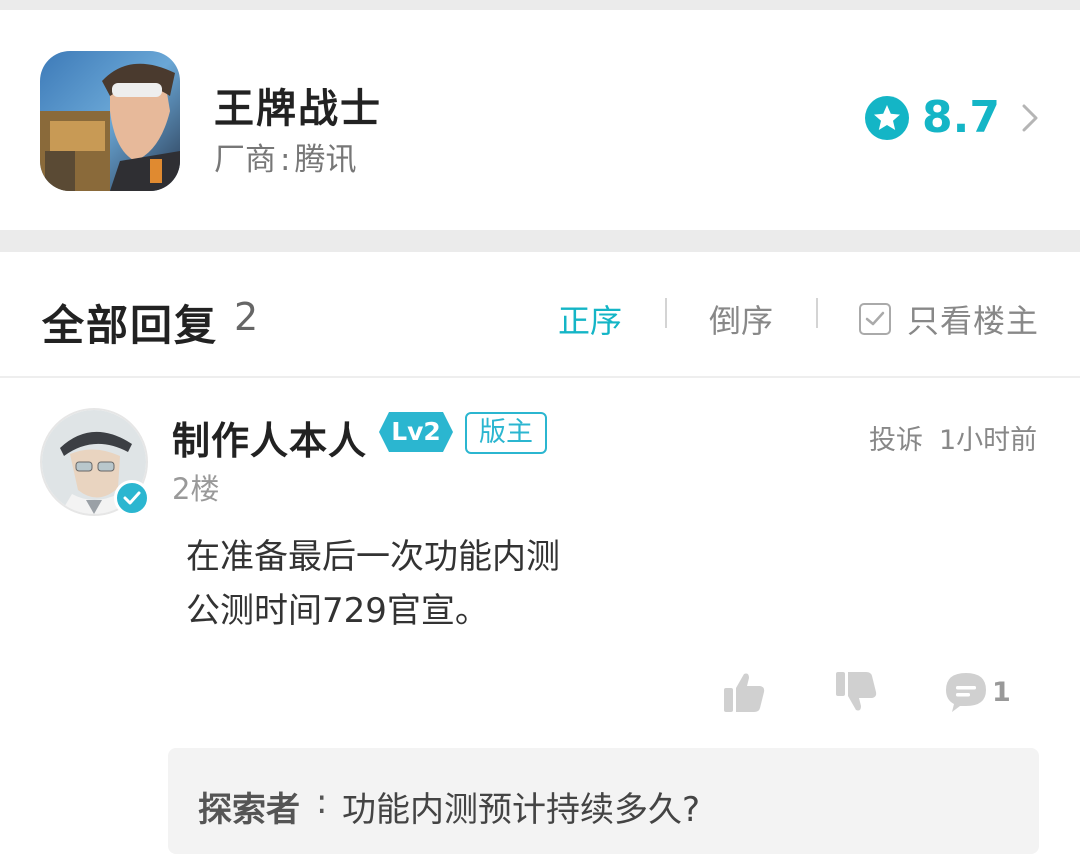  I want to click on game-title: 王牌战士, so click(298, 109).